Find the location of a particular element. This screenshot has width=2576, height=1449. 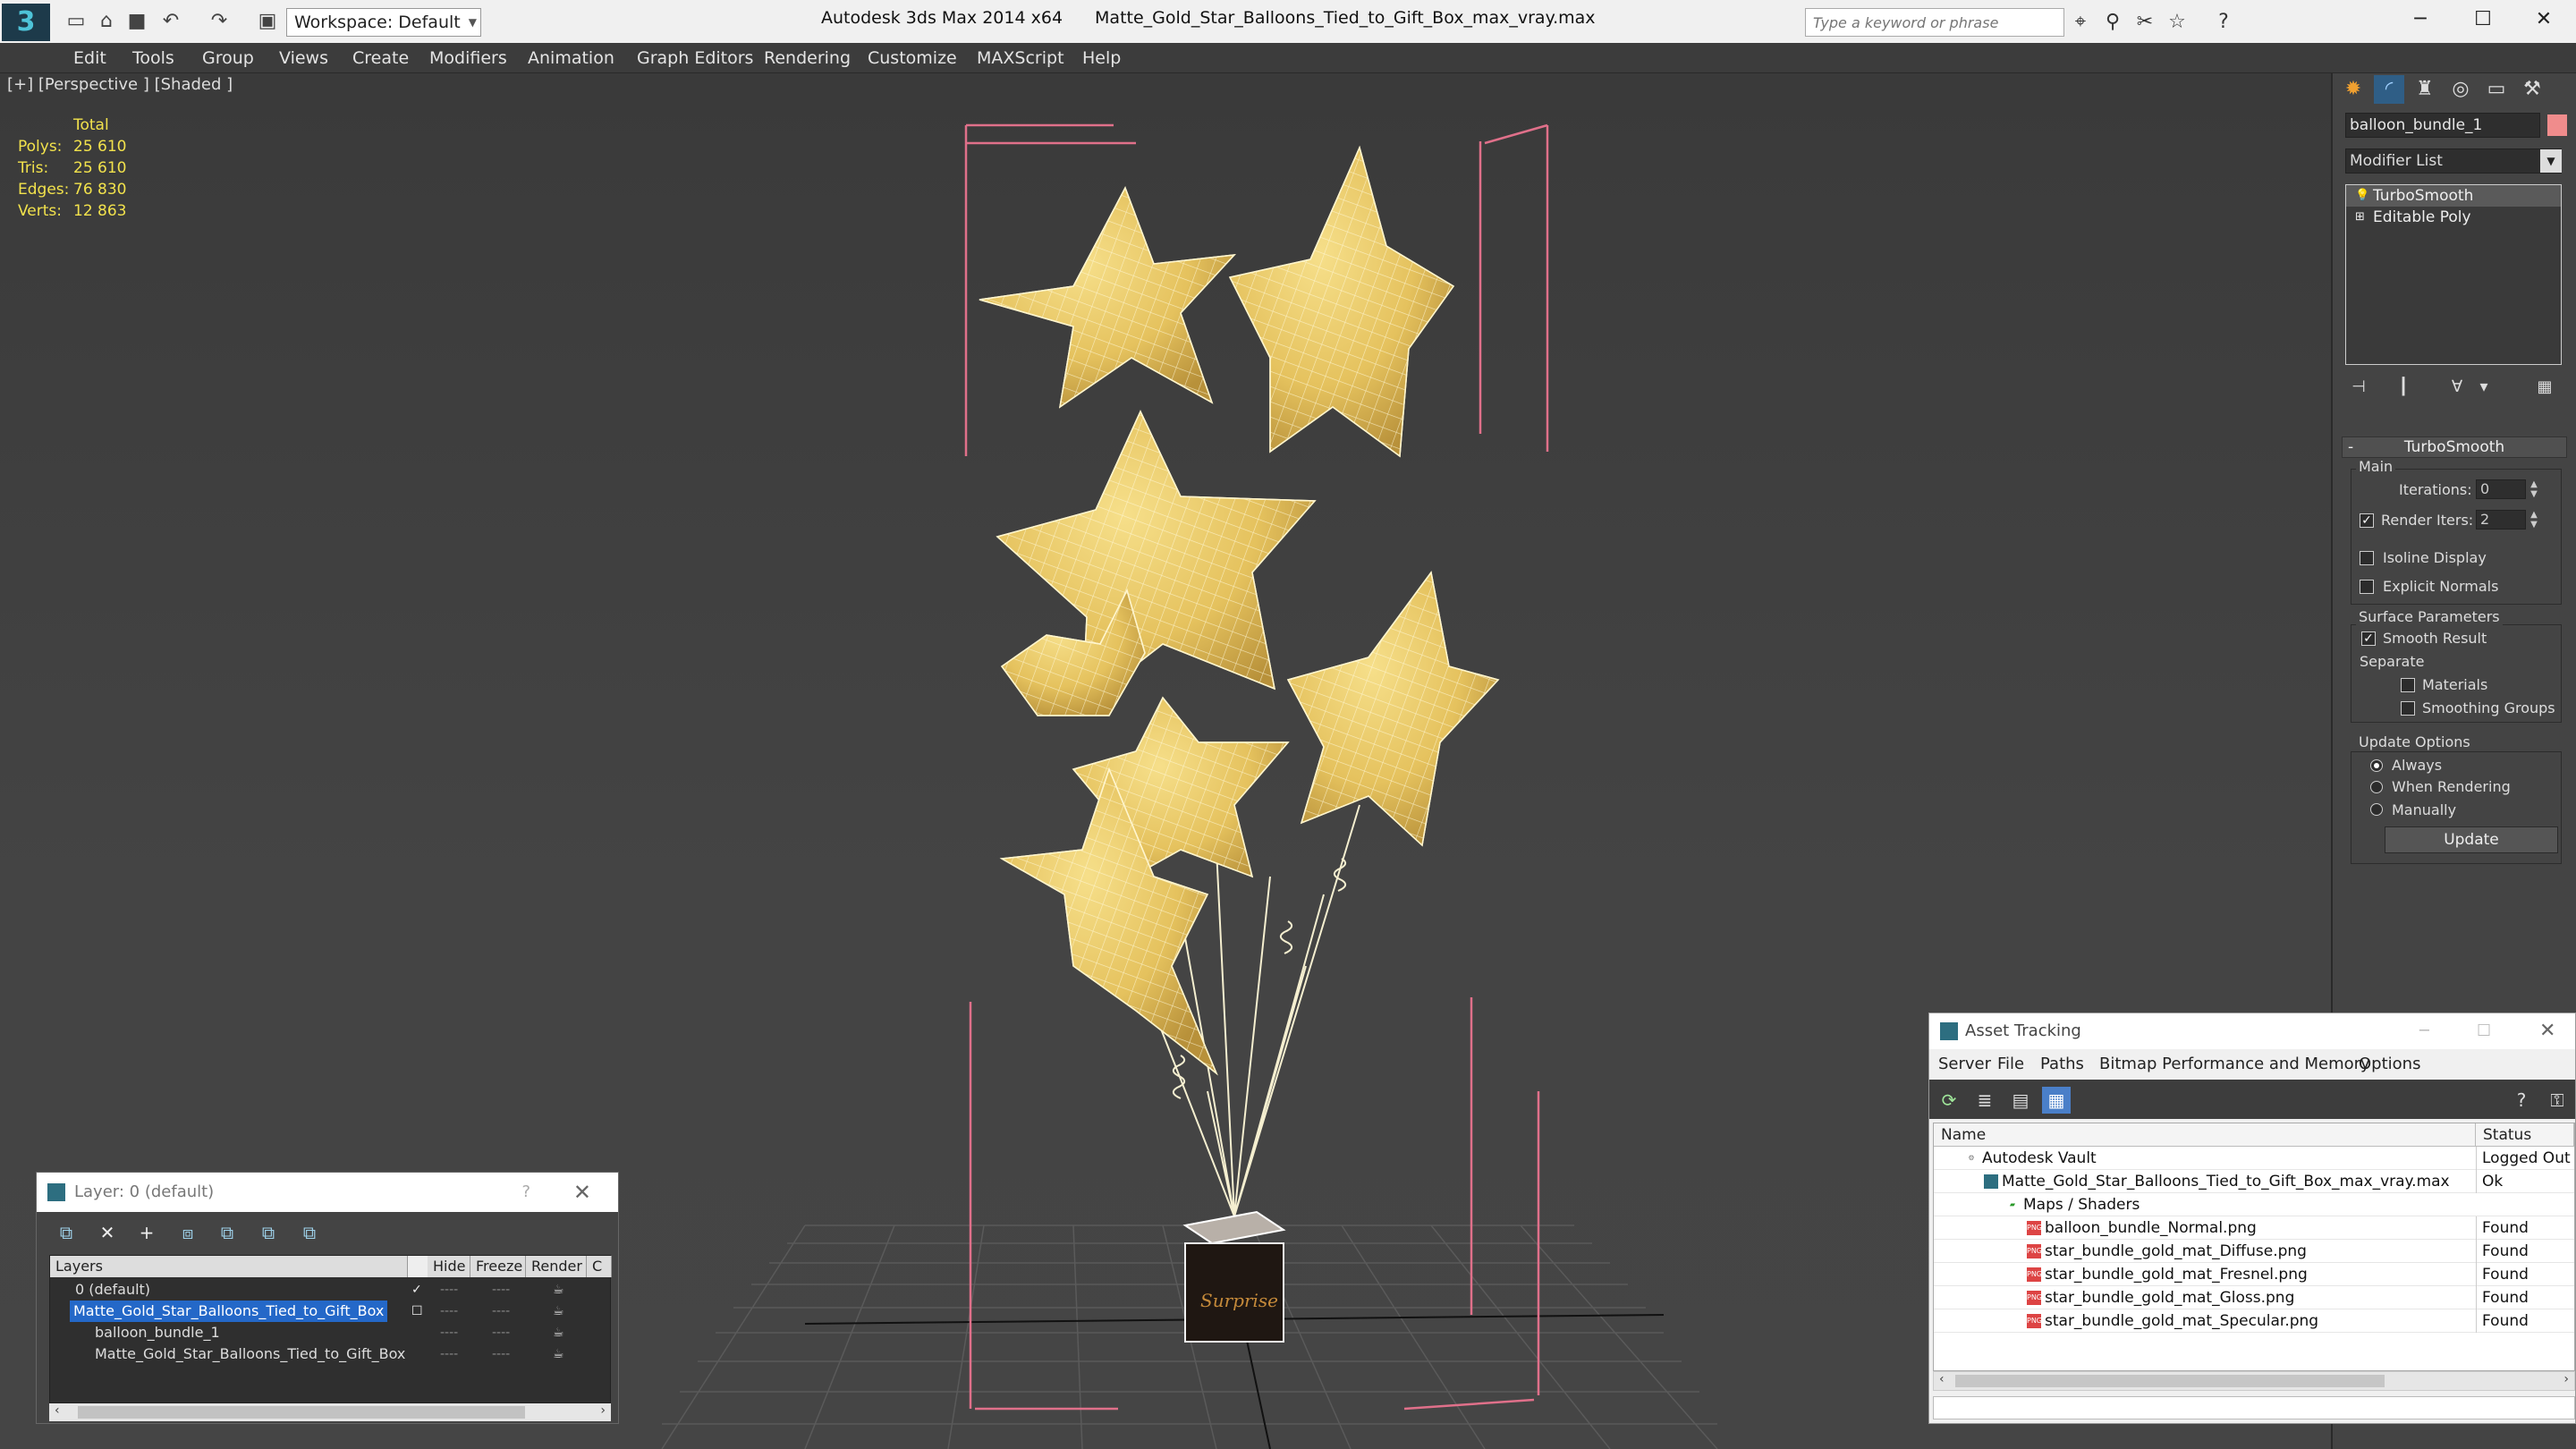

menu-maxscript: MAXScript is located at coordinates (1020, 58).